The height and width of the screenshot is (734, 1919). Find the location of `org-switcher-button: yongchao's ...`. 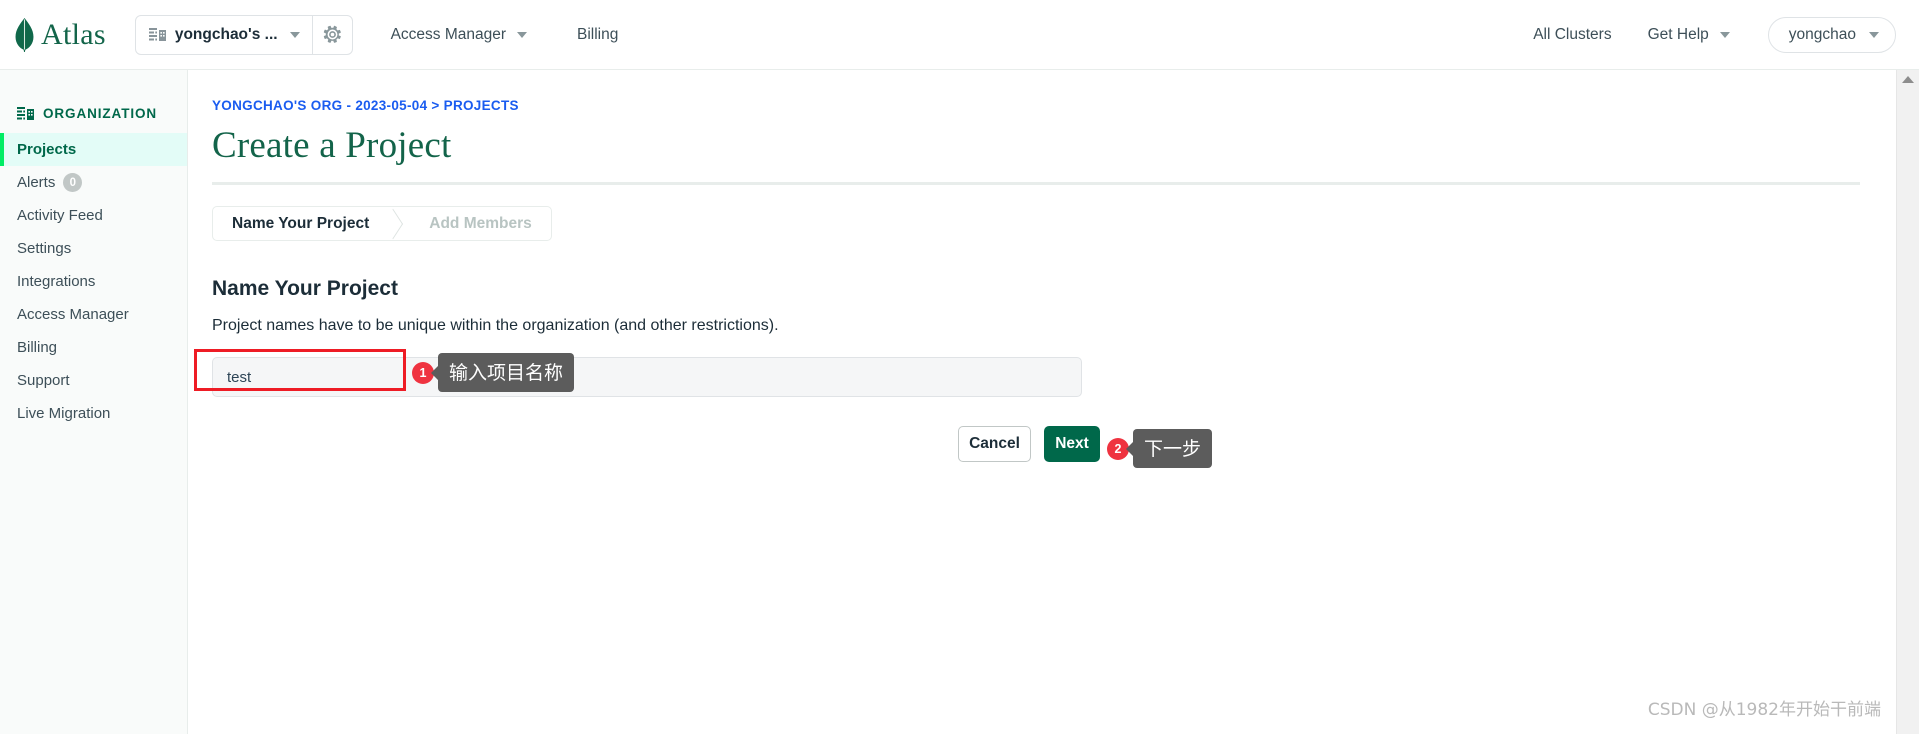

org-switcher-button: yongchao's ... is located at coordinates (224, 35).